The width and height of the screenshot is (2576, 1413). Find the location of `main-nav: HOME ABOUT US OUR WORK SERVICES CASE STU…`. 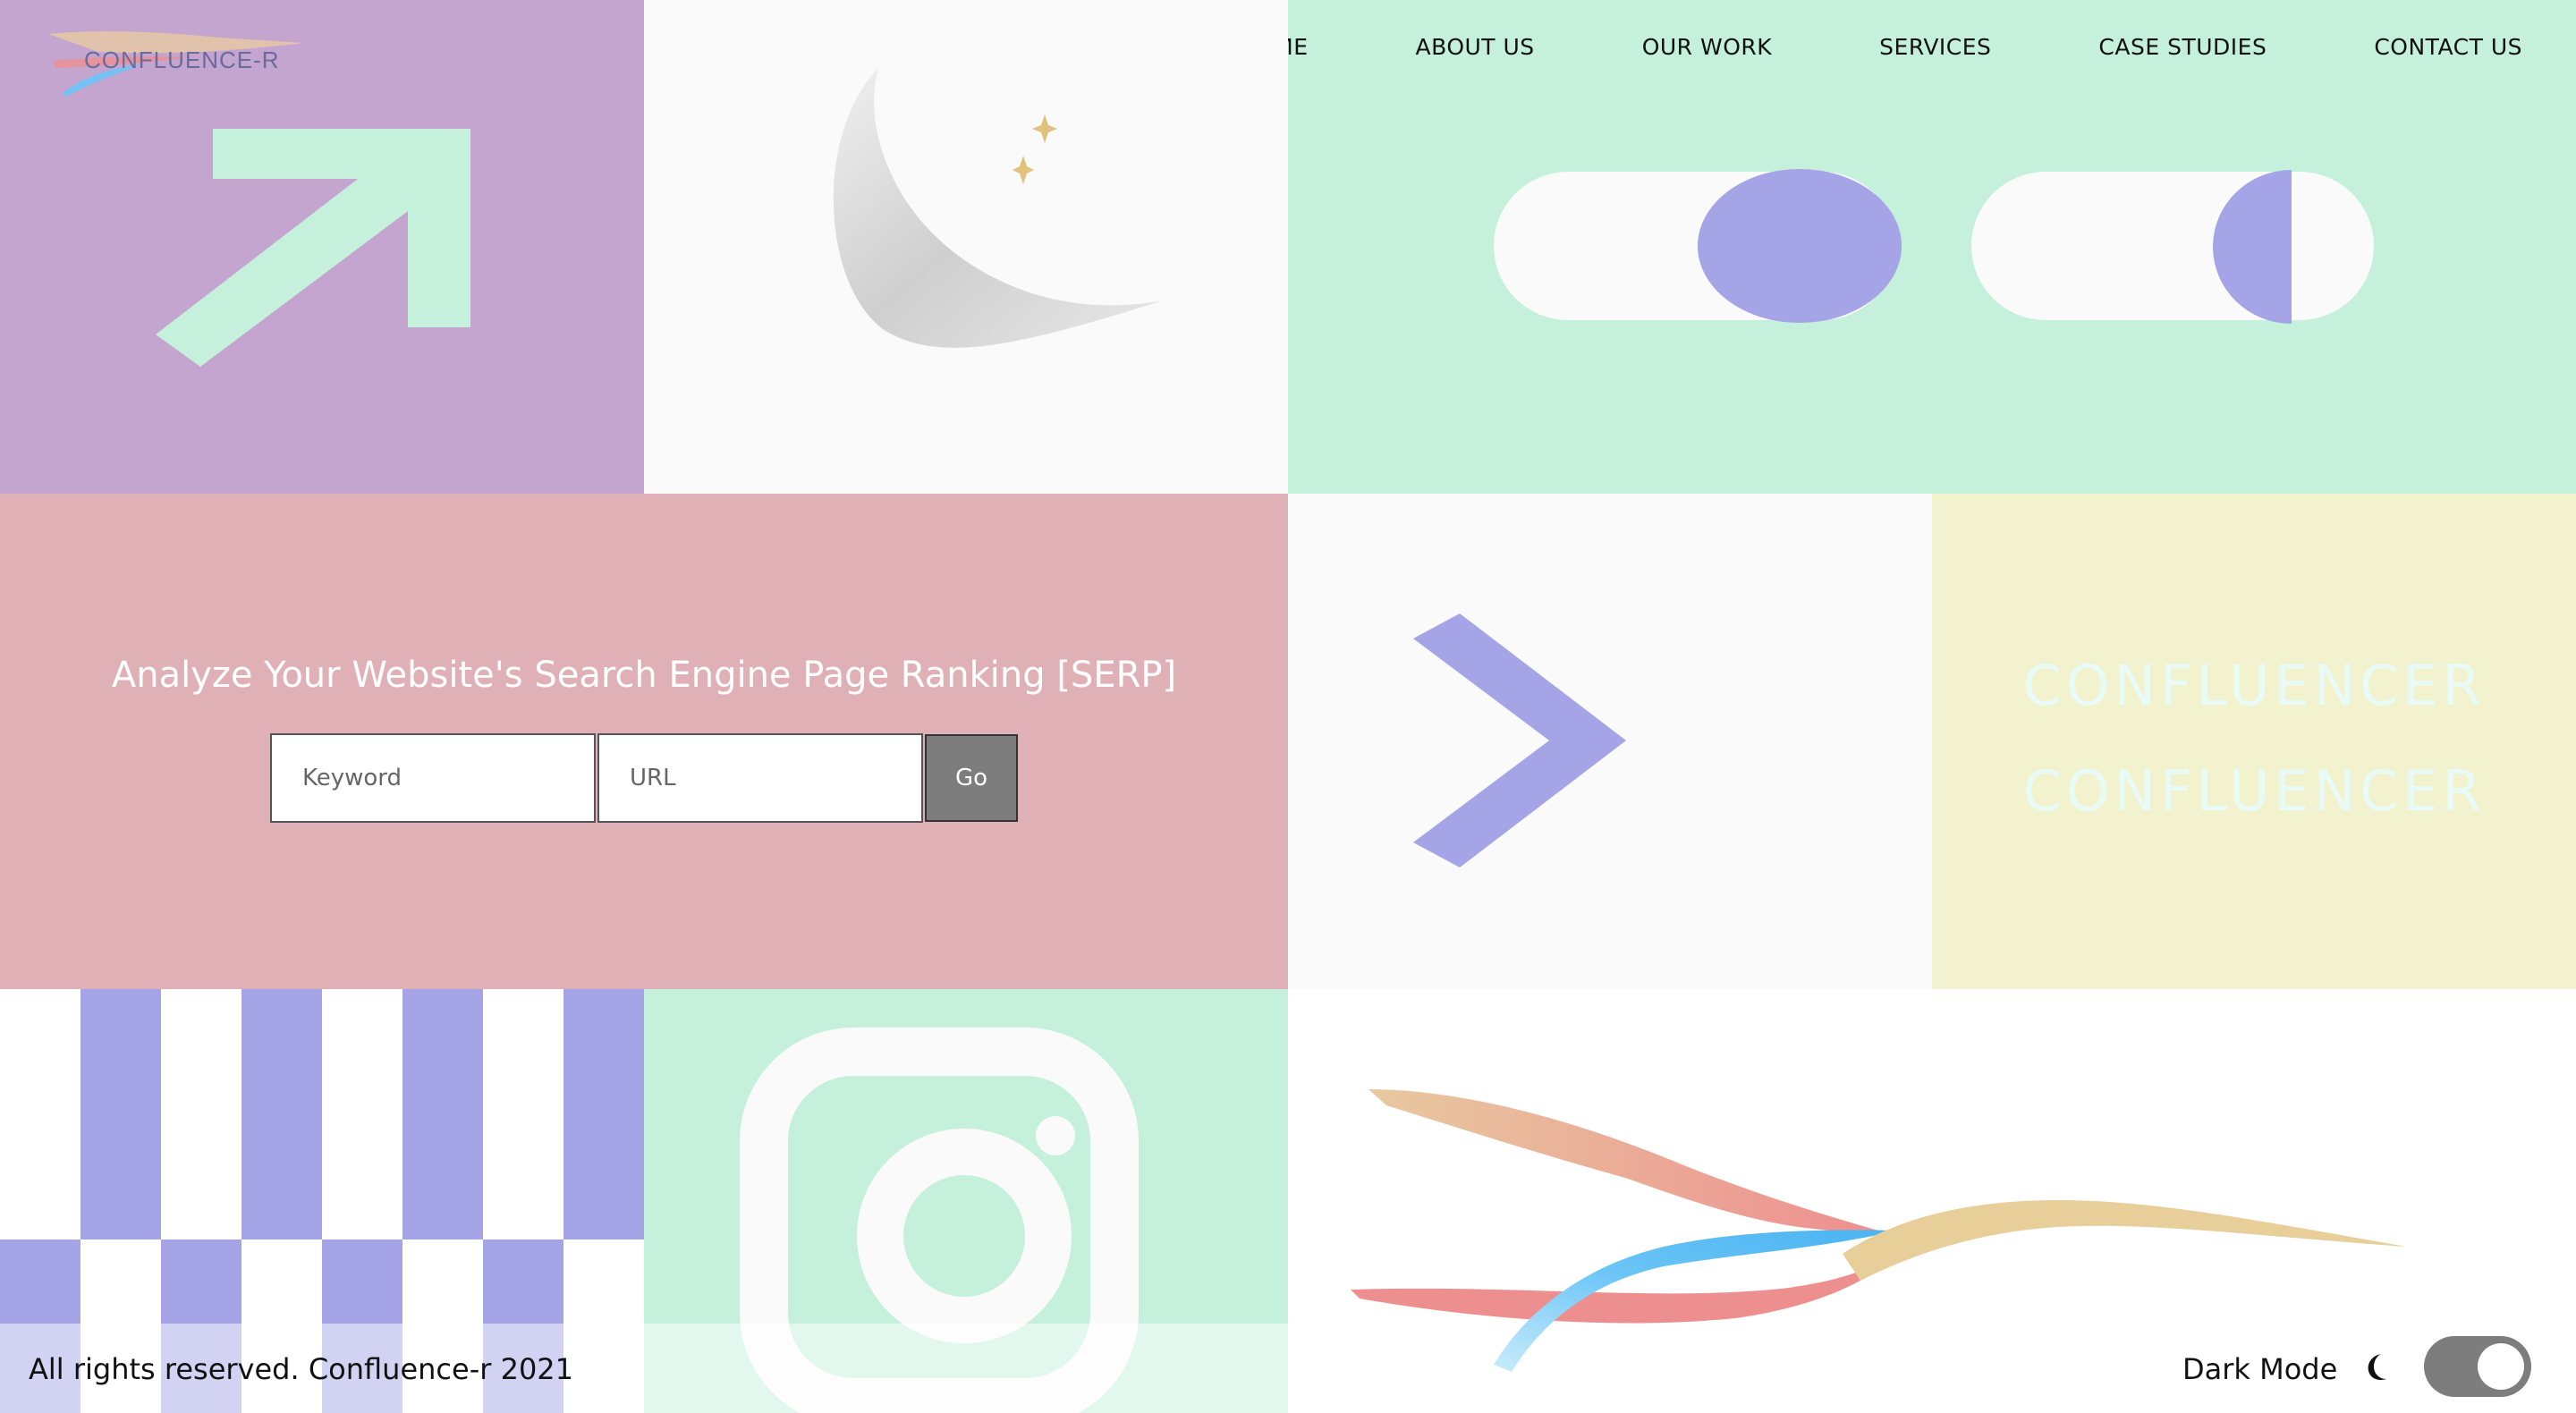

main-nav: HOME ABOUT US OUR WORK SERVICES CASE STU… is located at coordinates (1932, 46).